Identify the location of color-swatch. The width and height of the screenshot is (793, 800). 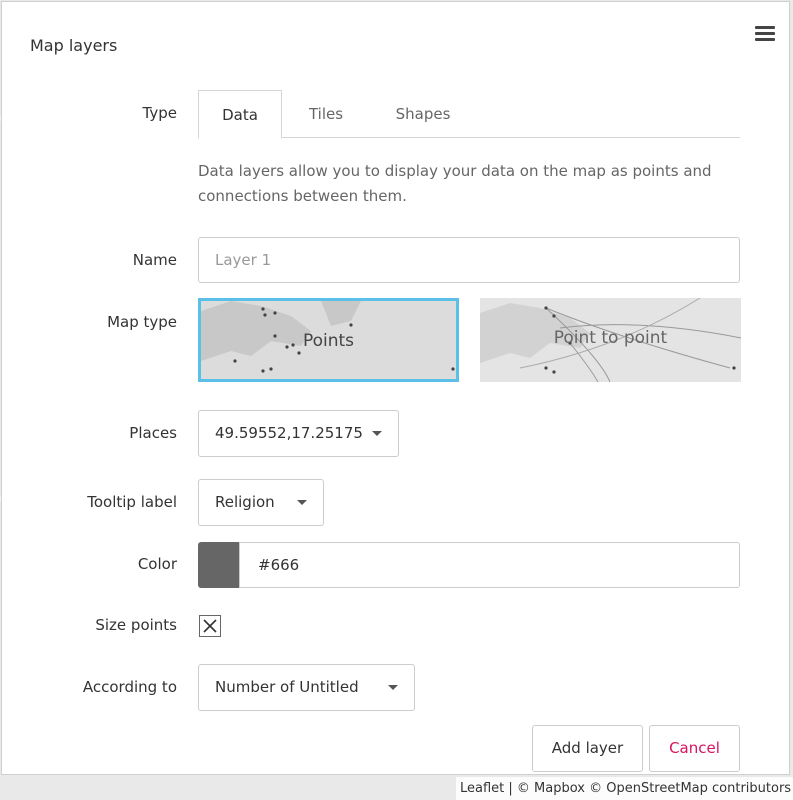
(219, 565).